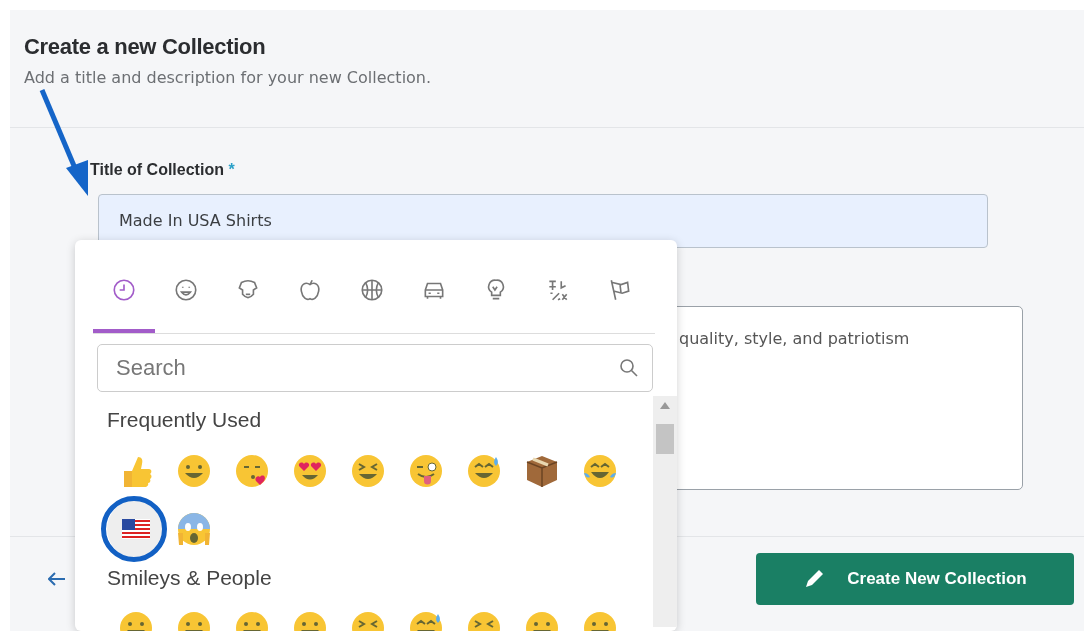 Image resolution: width=1084 pixels, height=631 pixels. I want to click on search-field: Search, so click(375, 368).